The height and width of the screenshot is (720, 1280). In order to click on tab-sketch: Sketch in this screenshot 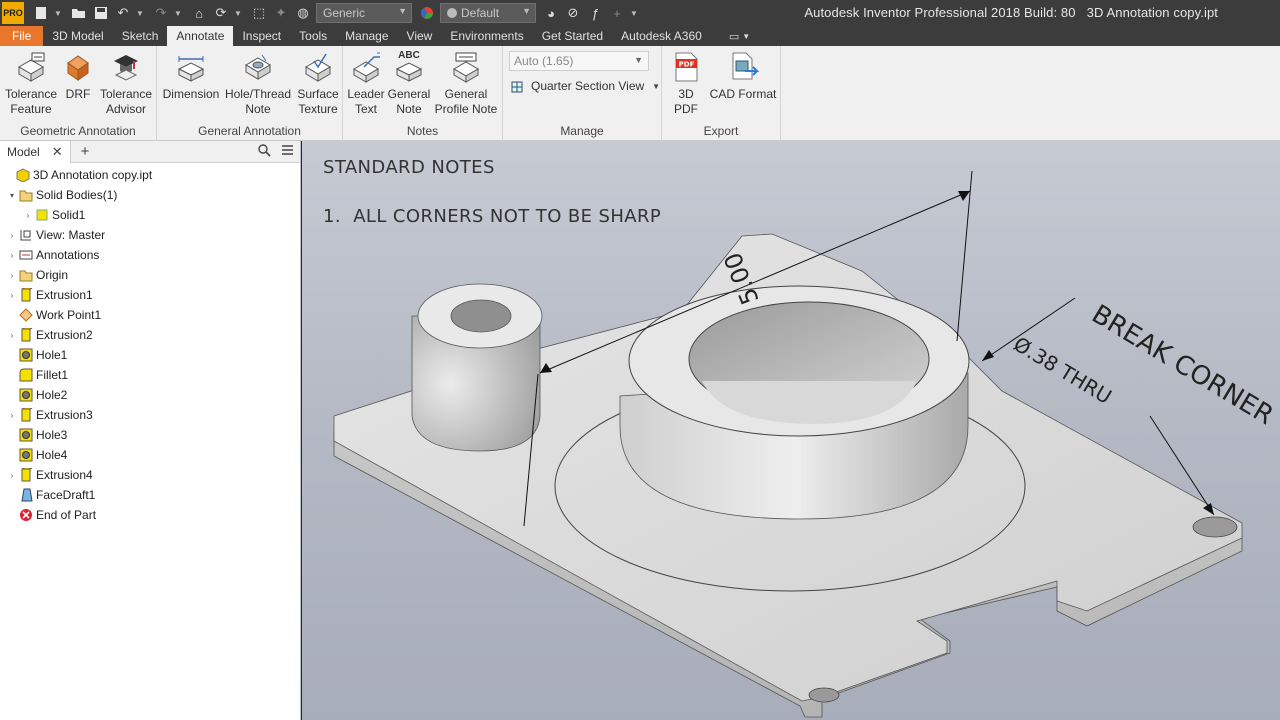, I will do `click(140, 36)`.